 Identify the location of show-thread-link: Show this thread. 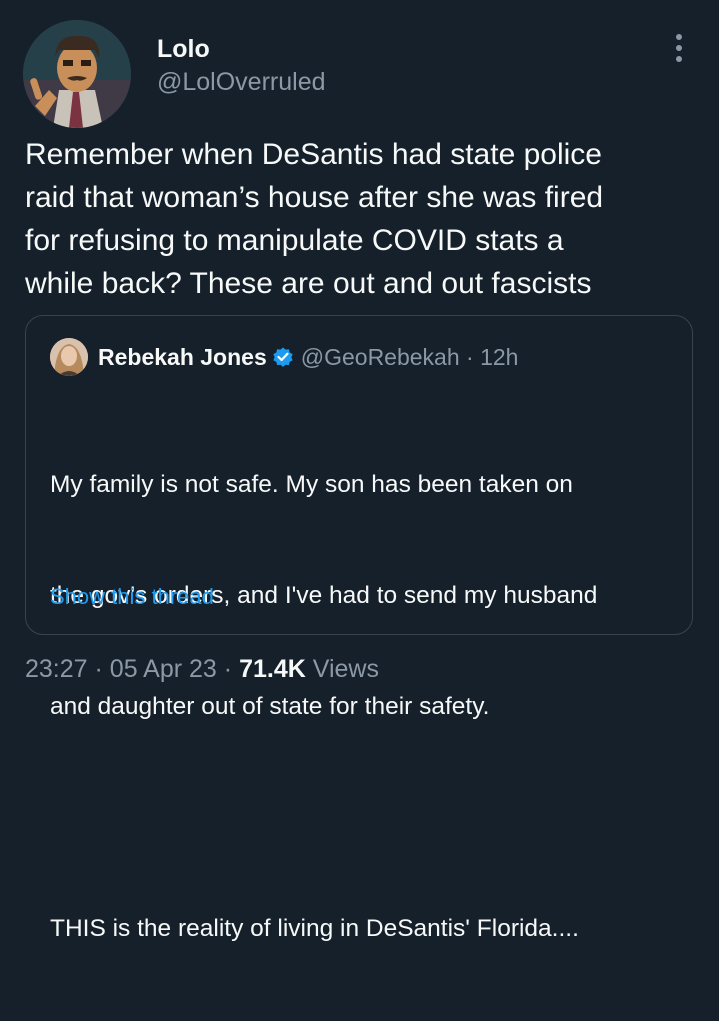
(132, 597).